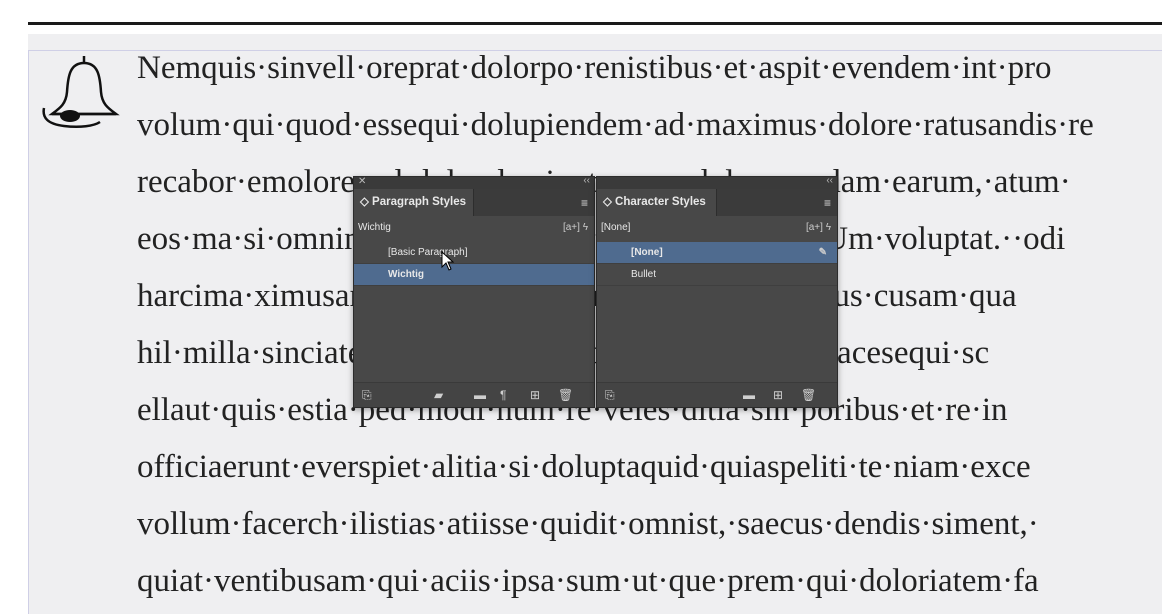 The height and width of the screenshot is (614, 1162). I want to click on bell-icon, so click(81, 92).